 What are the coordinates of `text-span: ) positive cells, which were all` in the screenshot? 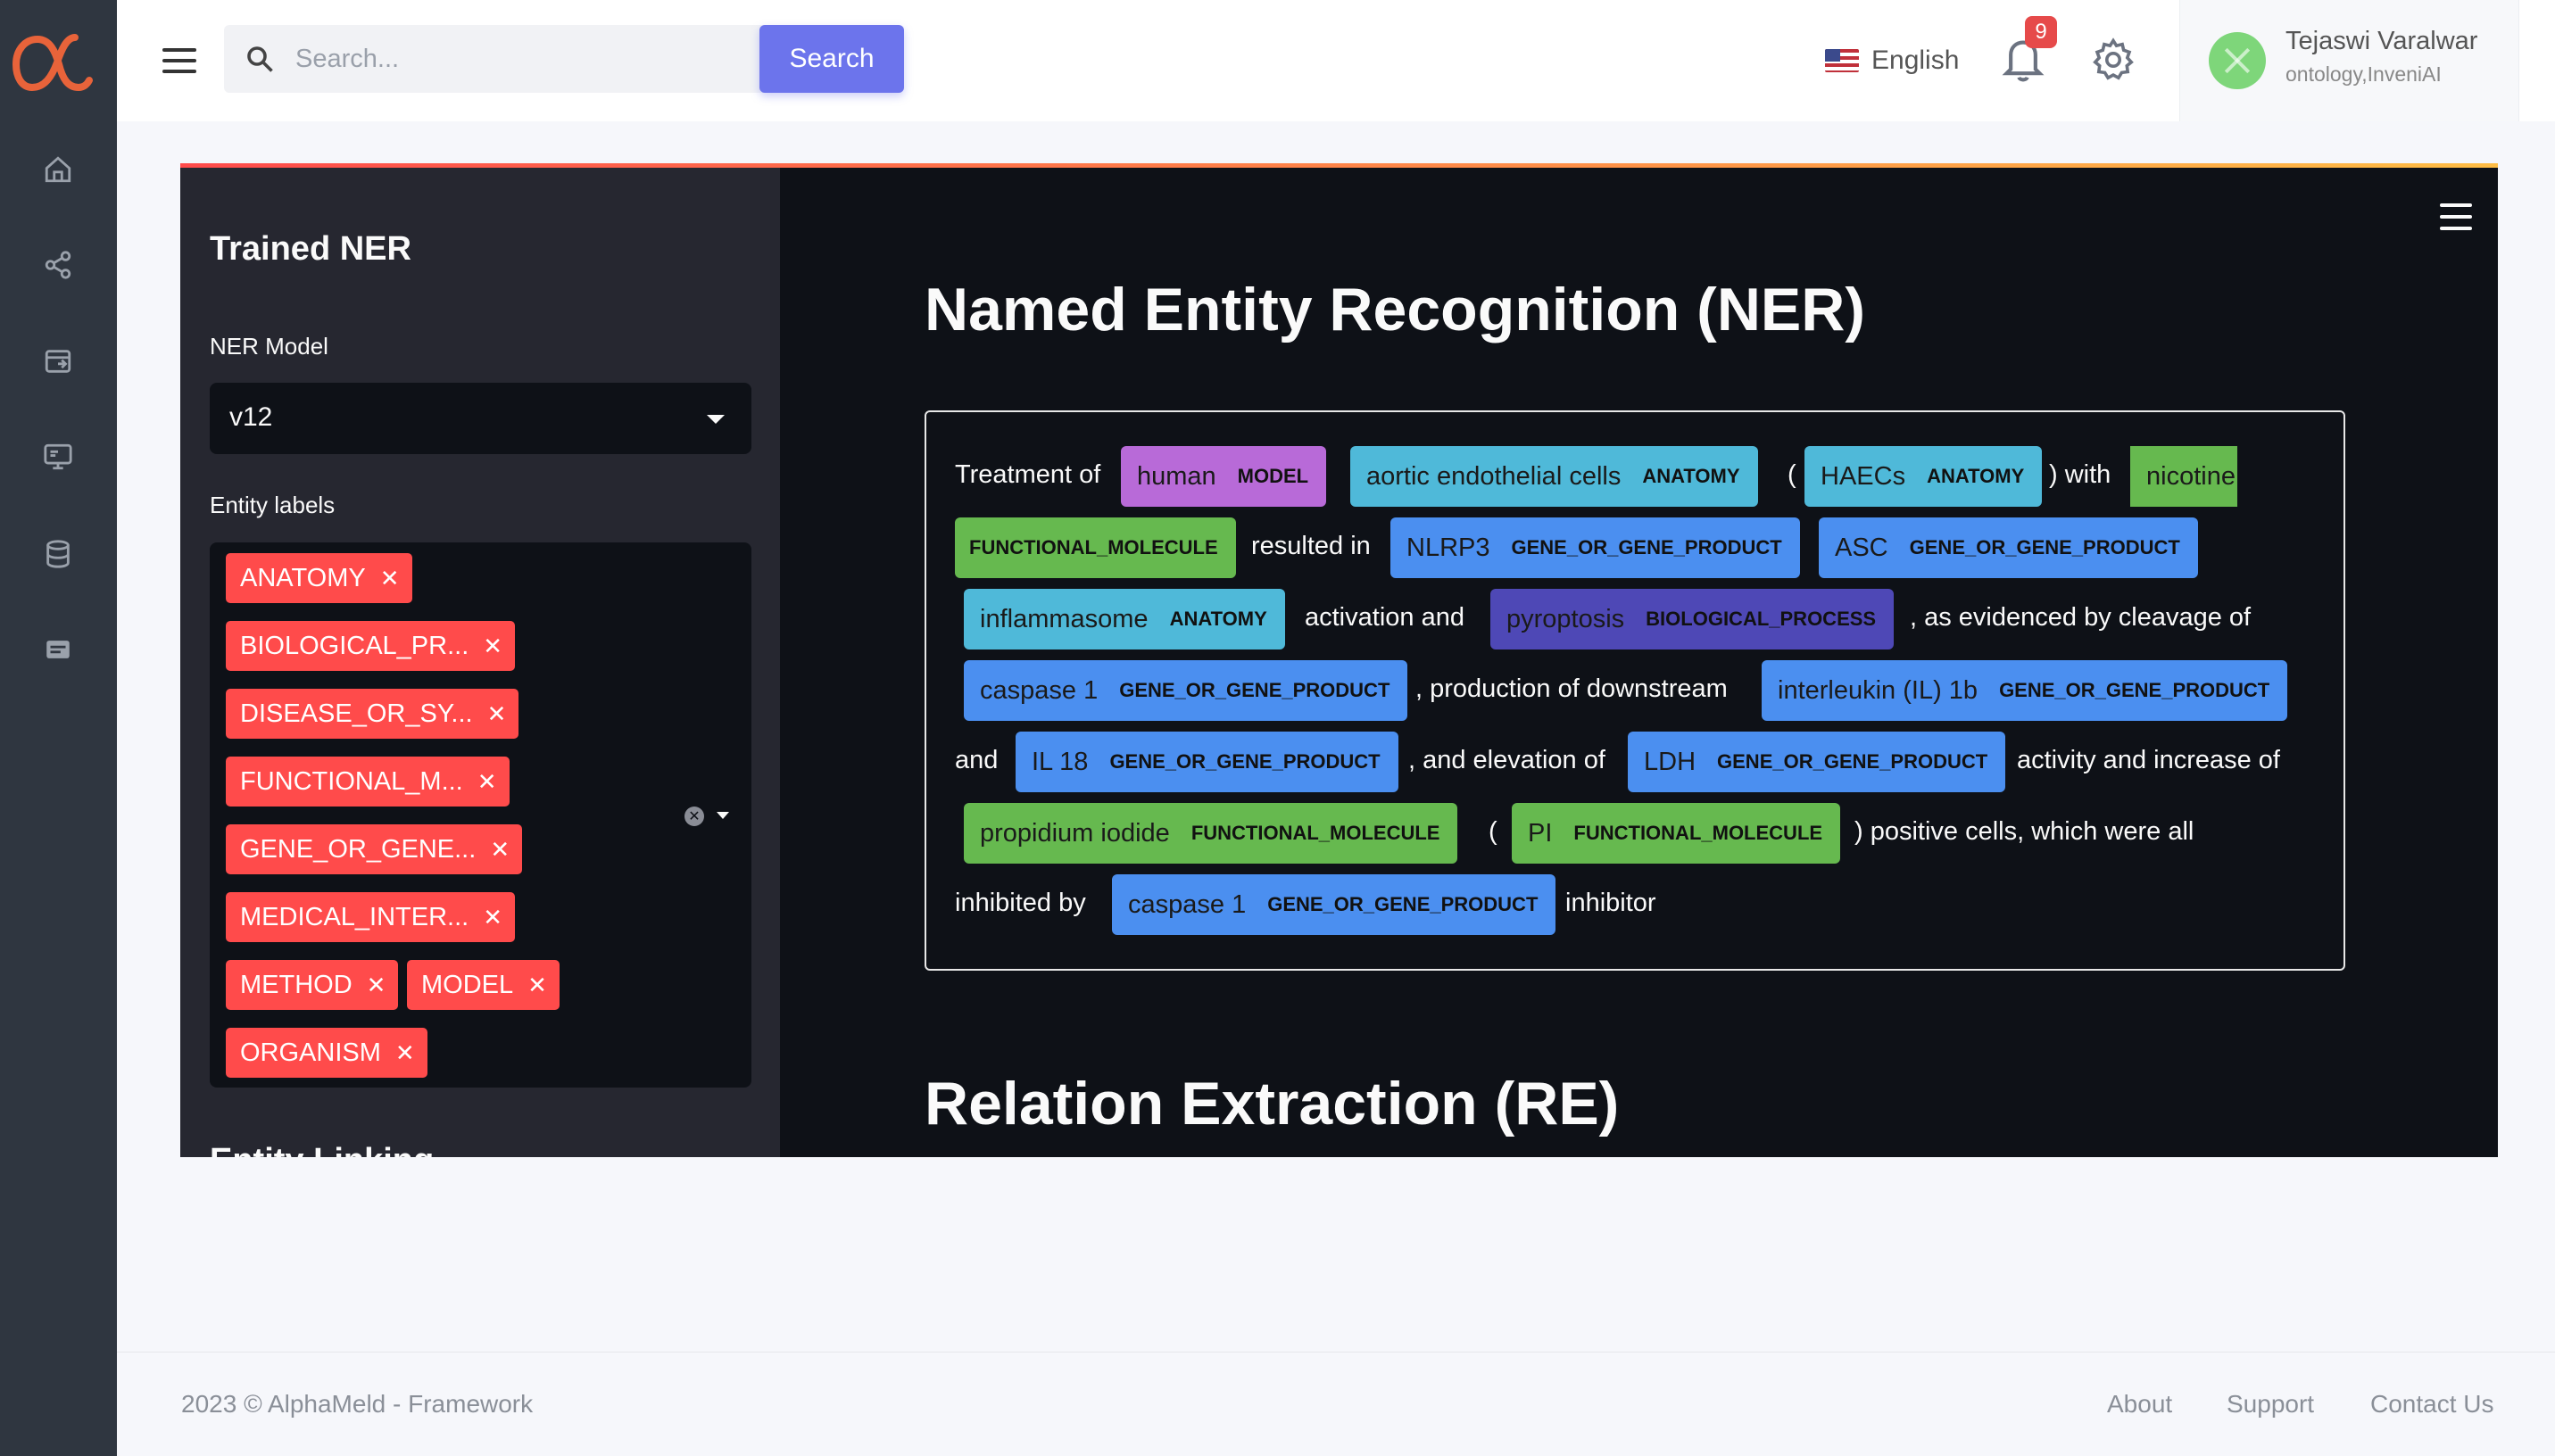 It's located at (2024, 832).